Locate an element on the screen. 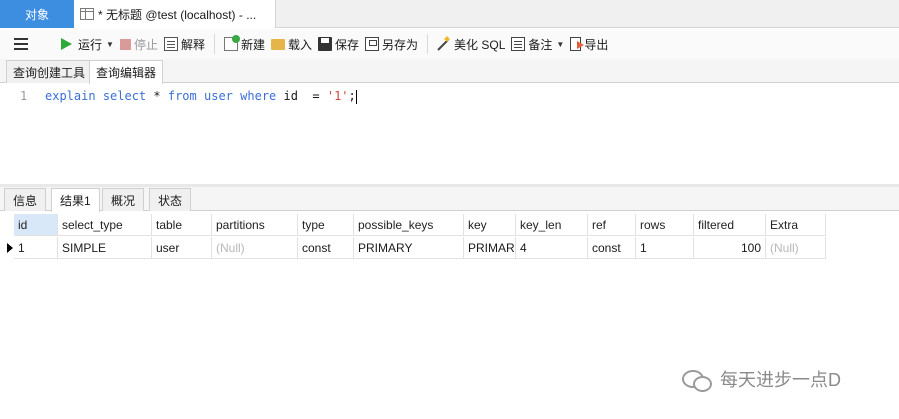 This screenshot has height=419, width=899. column-header: filtered is located at coordinates (730, 225).